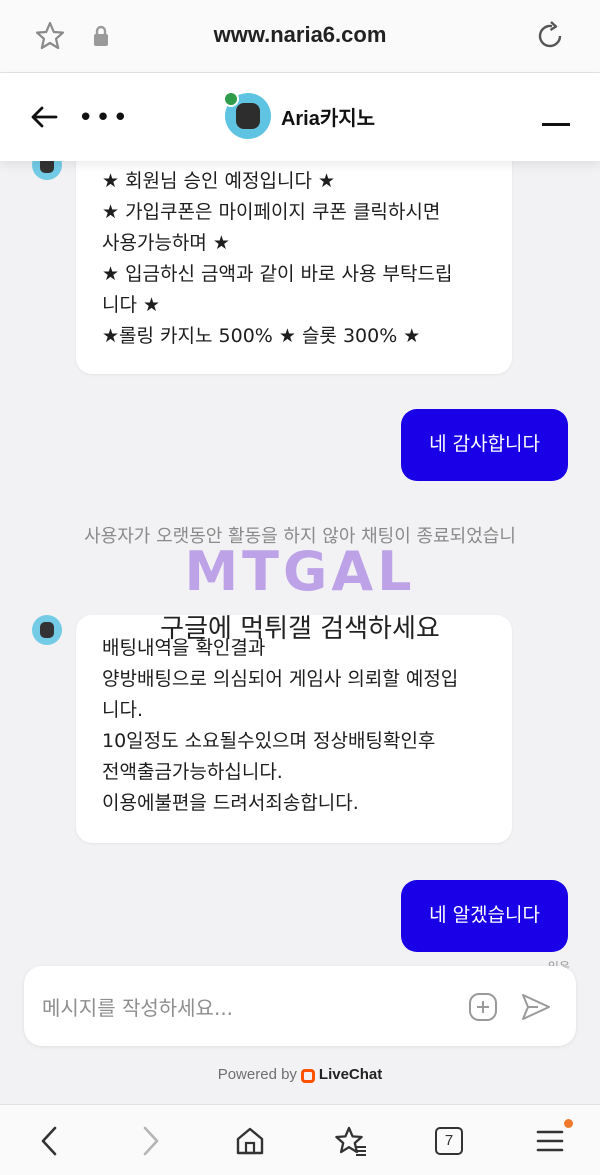 This screenshot has height=1175, width=600. What do you see at coordinates (131, 305) in the screenshot?
I see `message-line: 니다 ★` at bounding box center [131, 305].